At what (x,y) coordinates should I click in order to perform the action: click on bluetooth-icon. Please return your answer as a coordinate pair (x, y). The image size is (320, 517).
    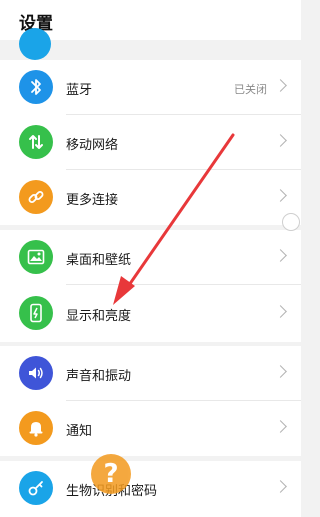
    Looking at the image, I should click on (36, 87).